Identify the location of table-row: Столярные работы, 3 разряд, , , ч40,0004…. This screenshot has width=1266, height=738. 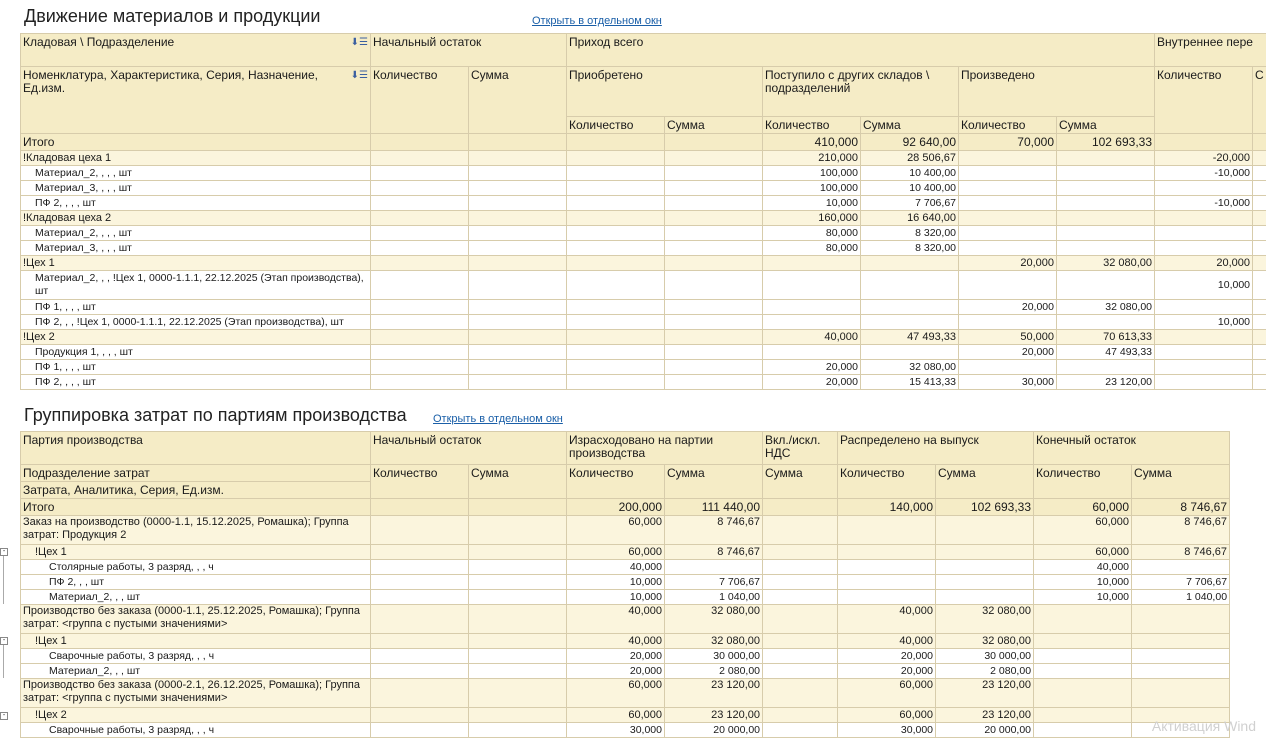
(625, 567).